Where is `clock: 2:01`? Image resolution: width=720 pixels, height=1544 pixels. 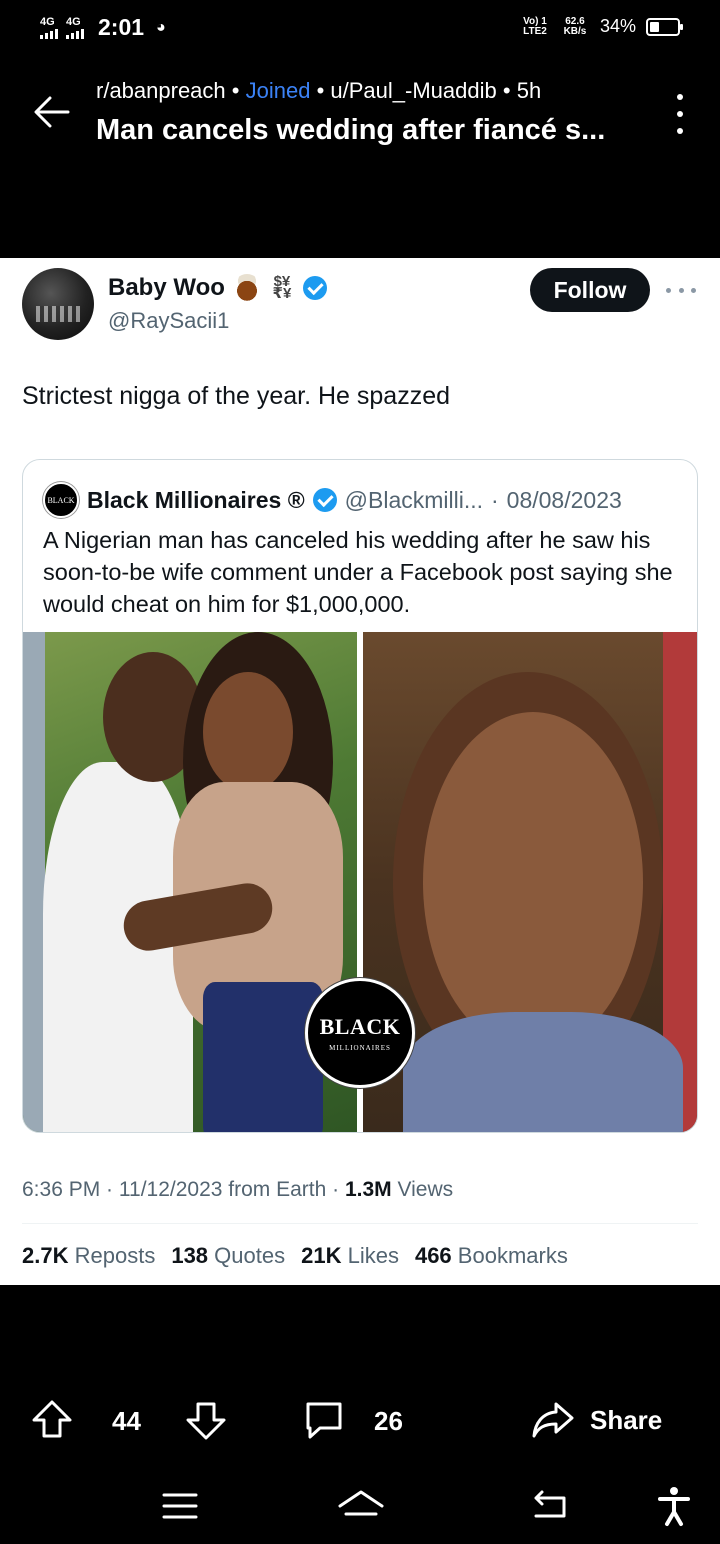
clock: 2:01 is located at coordinates (121, 27).